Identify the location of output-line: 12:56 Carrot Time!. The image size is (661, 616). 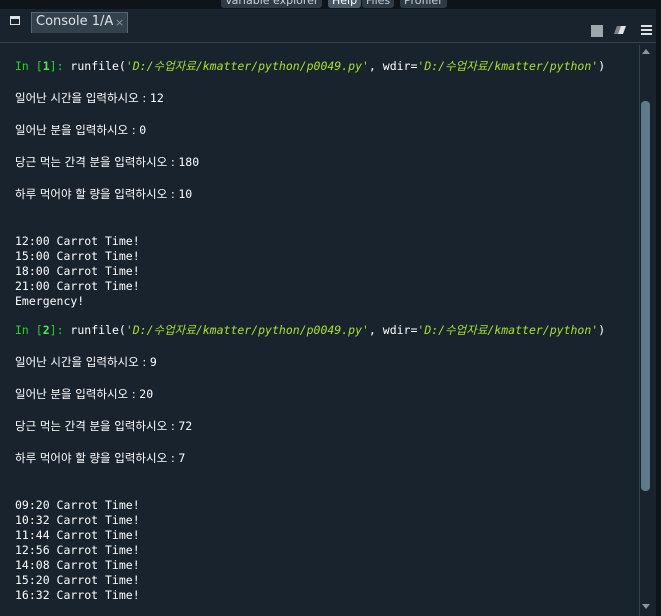
(77, 550).